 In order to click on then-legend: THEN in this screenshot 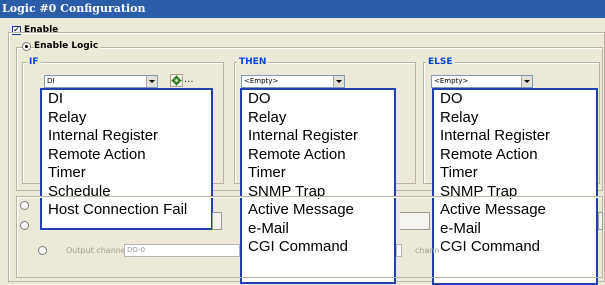, I will do `click(253, 62)`.